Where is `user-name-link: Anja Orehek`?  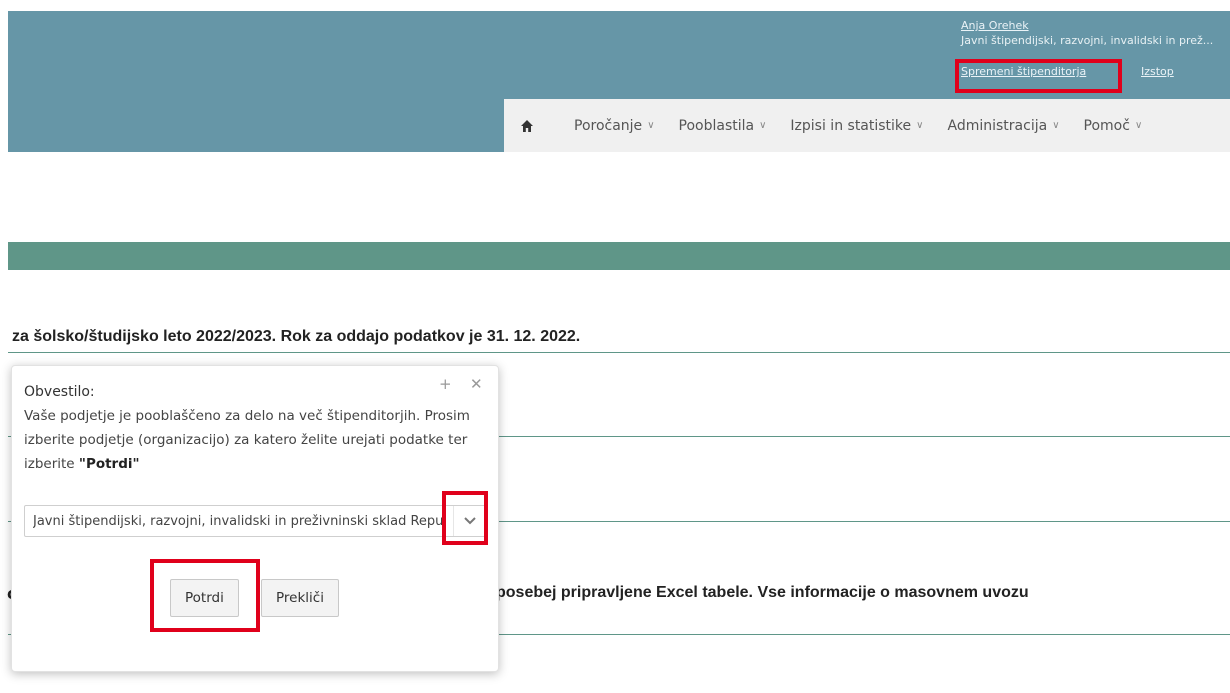 user-name-link: Anja Orehek is located at coordinates (995, 25).